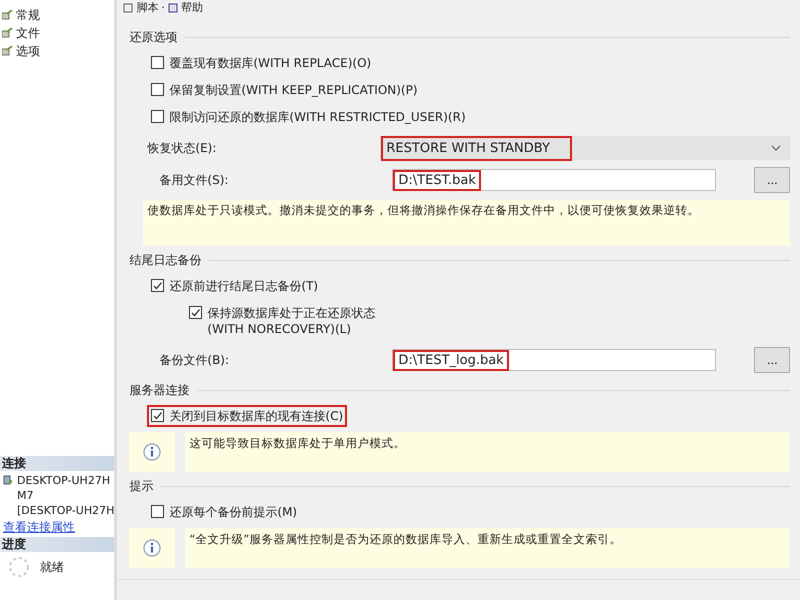 Image resolution: width=800 pixels, height=600 pixels. I want to click on highlighted-checkbox: 关闭到目标数据库的现有连接(C), so click(247, 416).